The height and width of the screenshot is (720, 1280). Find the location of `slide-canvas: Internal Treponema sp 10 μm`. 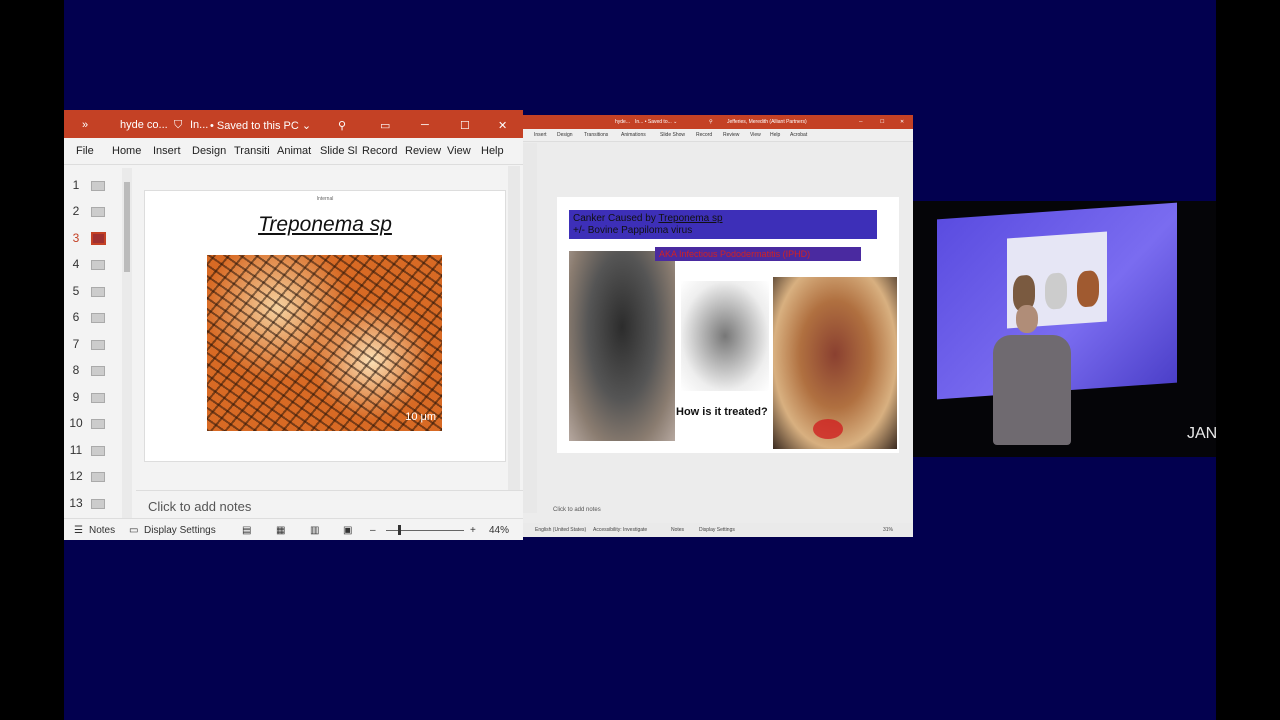

slide-canvas: Internal Treponema sp 10 μm is located at coordinates (325, 326).